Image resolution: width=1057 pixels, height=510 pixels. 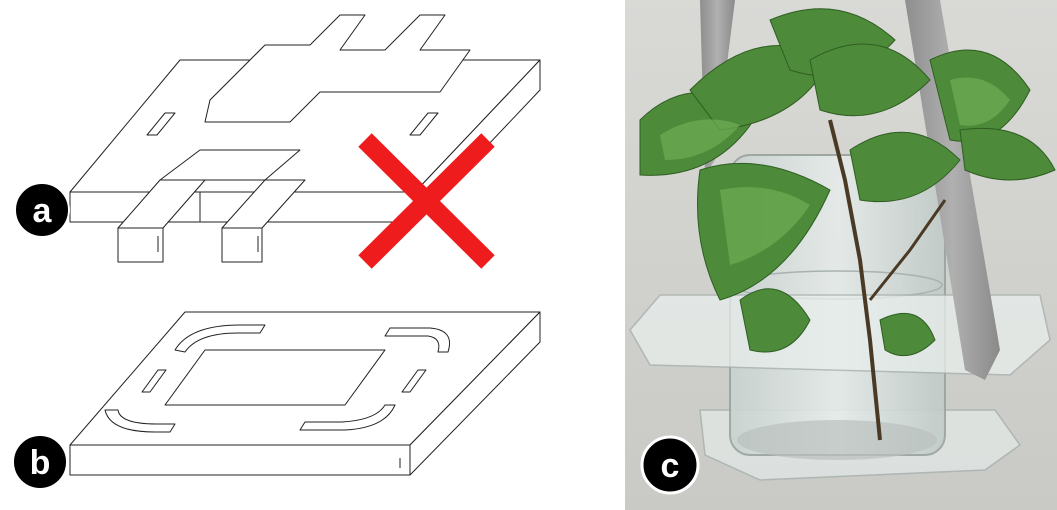 I want to click on badge-a: a, so click(x=42, y=210).